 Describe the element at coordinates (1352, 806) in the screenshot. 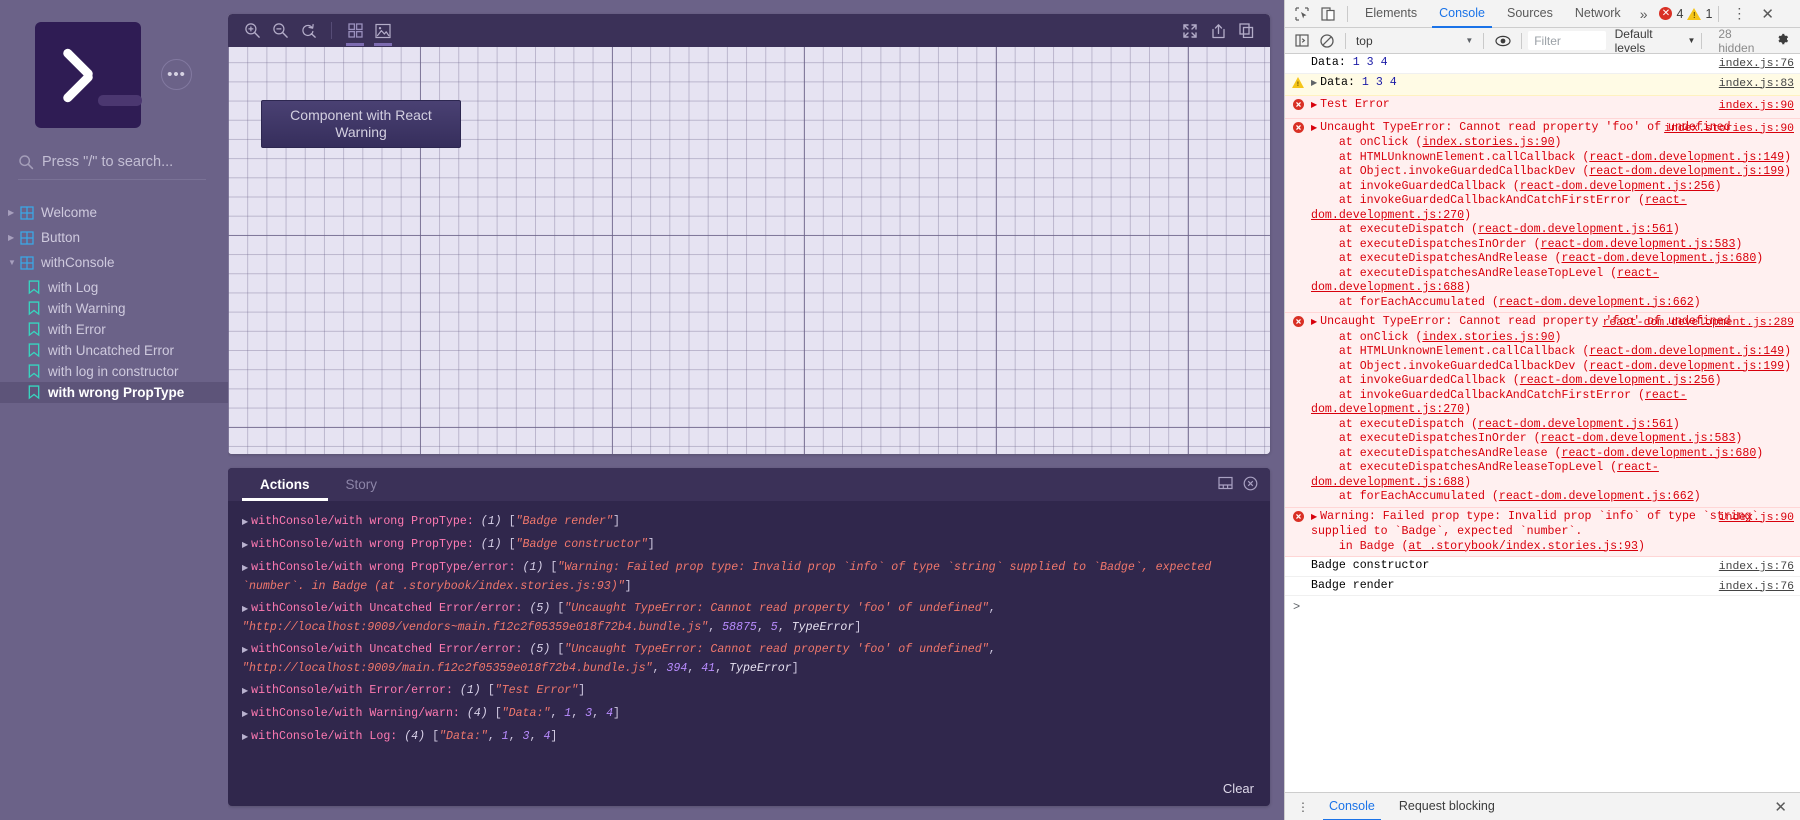

I see `drawer-tab-console: Console` at that location.